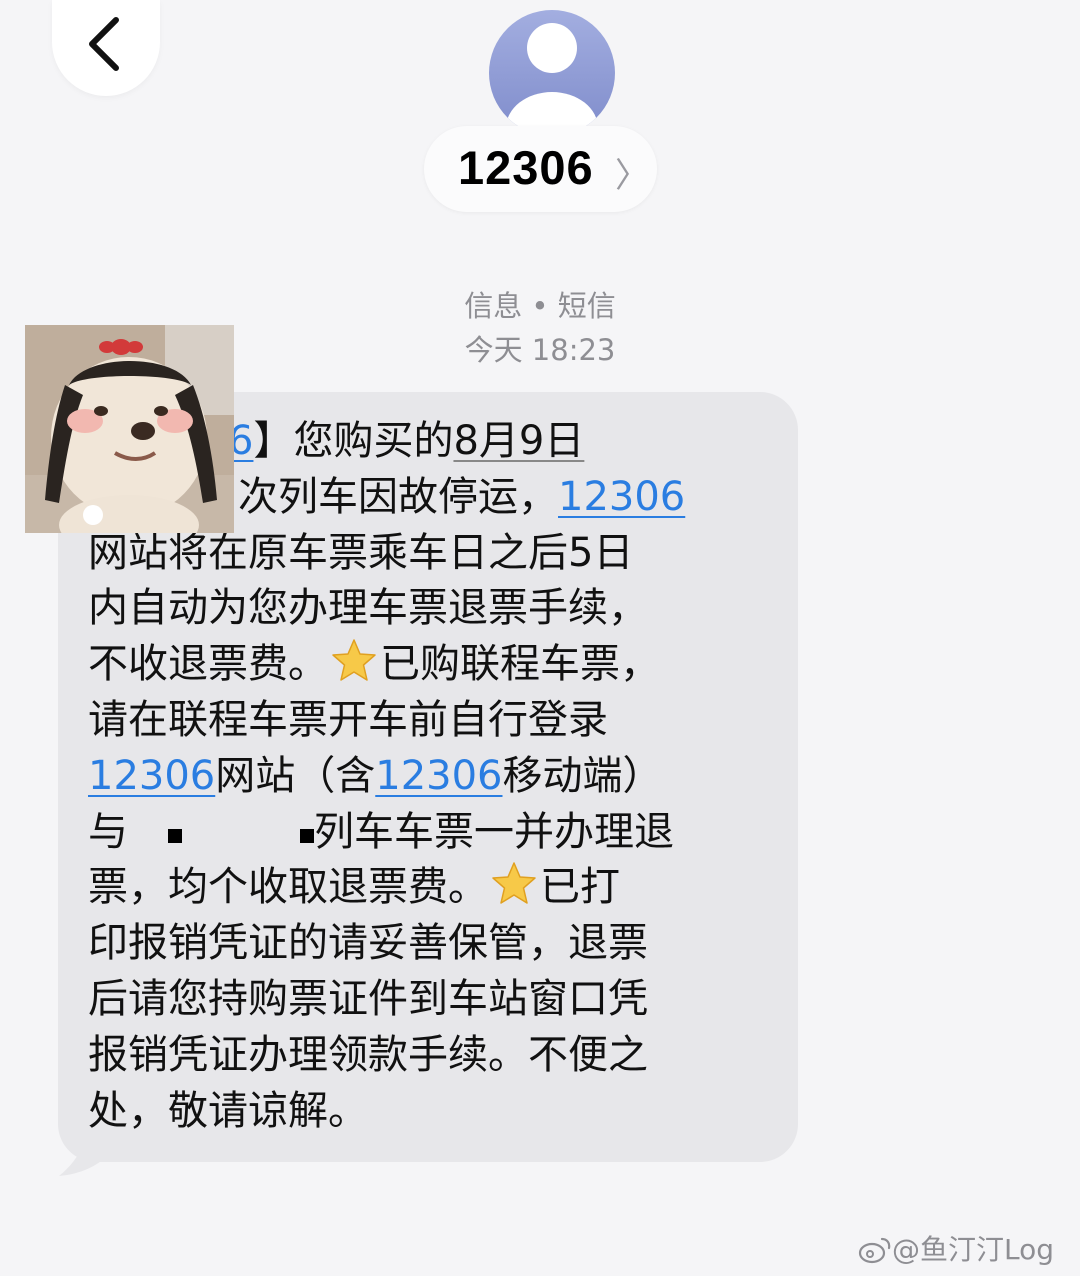 Image resolution: width=1080 pixels, height=1276 pixels. I want to click on weibo-logo-icon, so click(874, 1250).